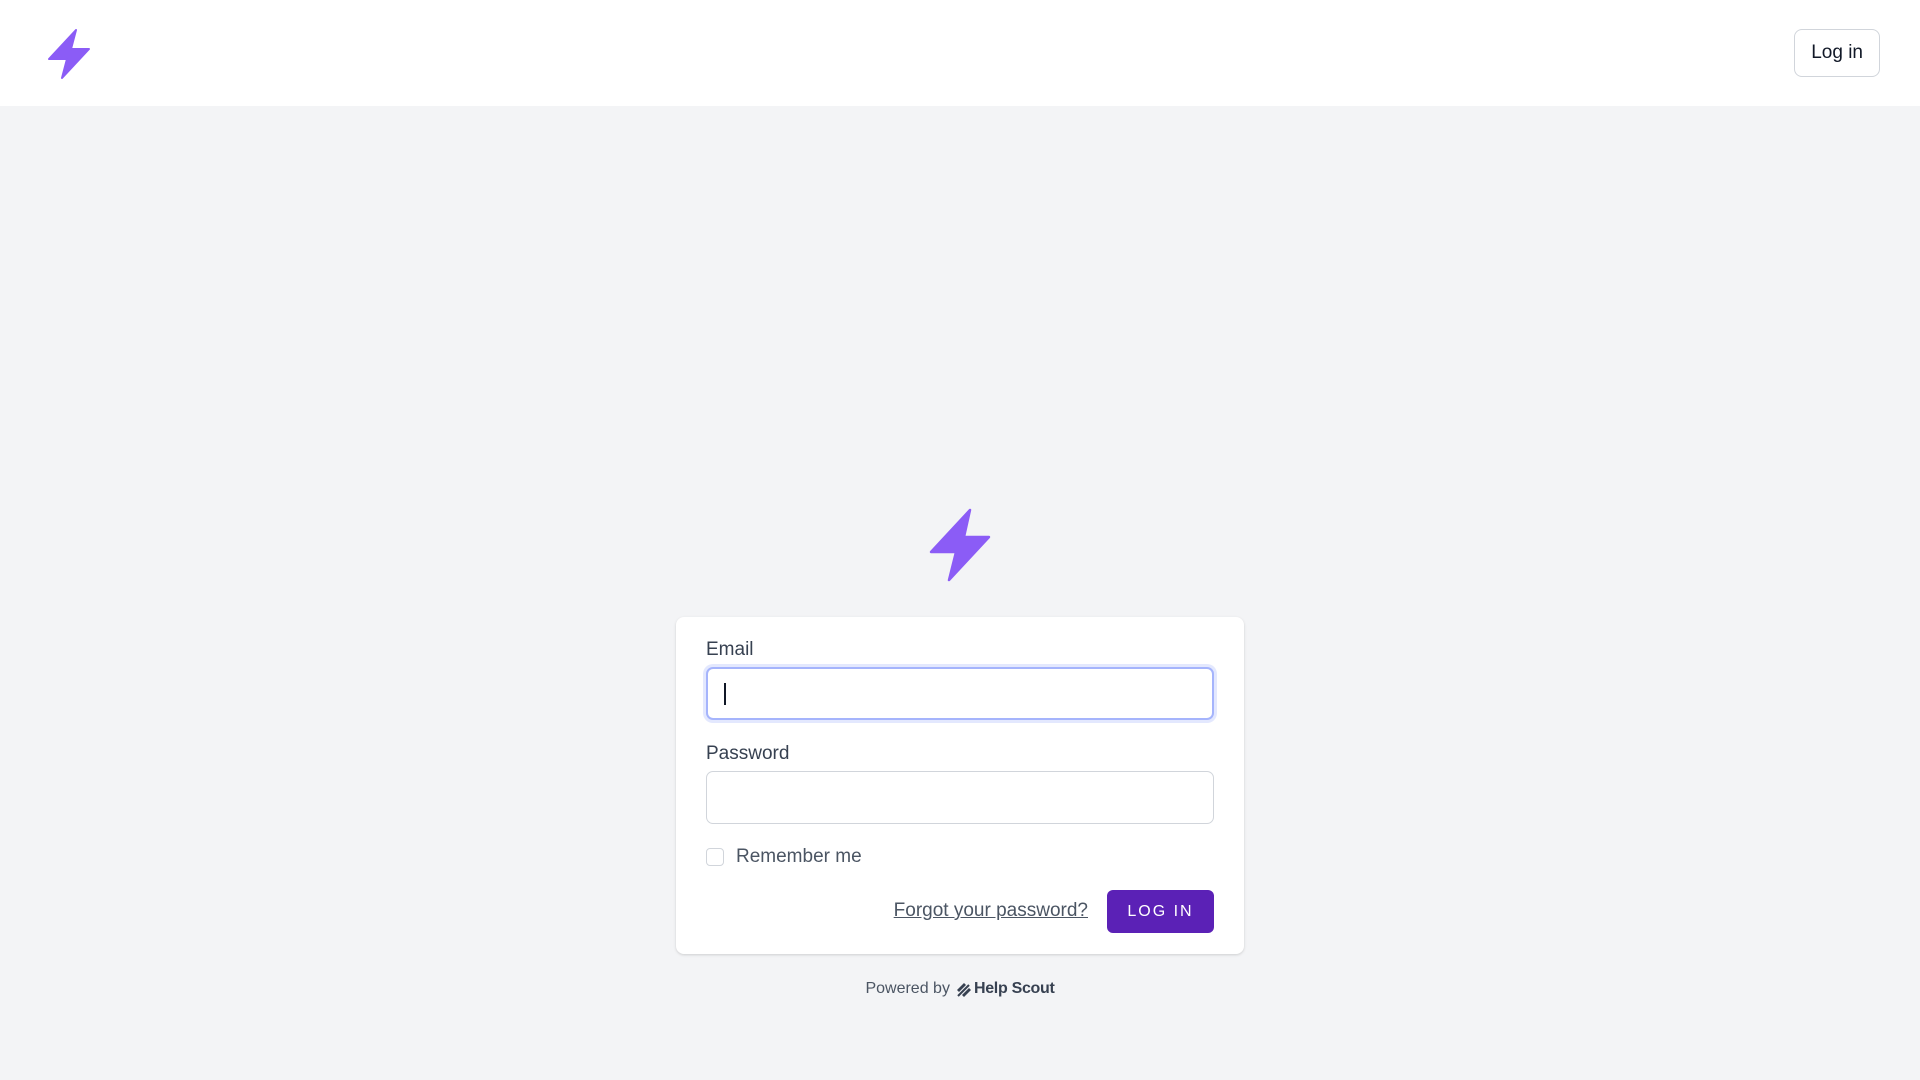 This screenshot has height=1080, width=1920. I want to click on top-bar: Log in, so click(960, 53).